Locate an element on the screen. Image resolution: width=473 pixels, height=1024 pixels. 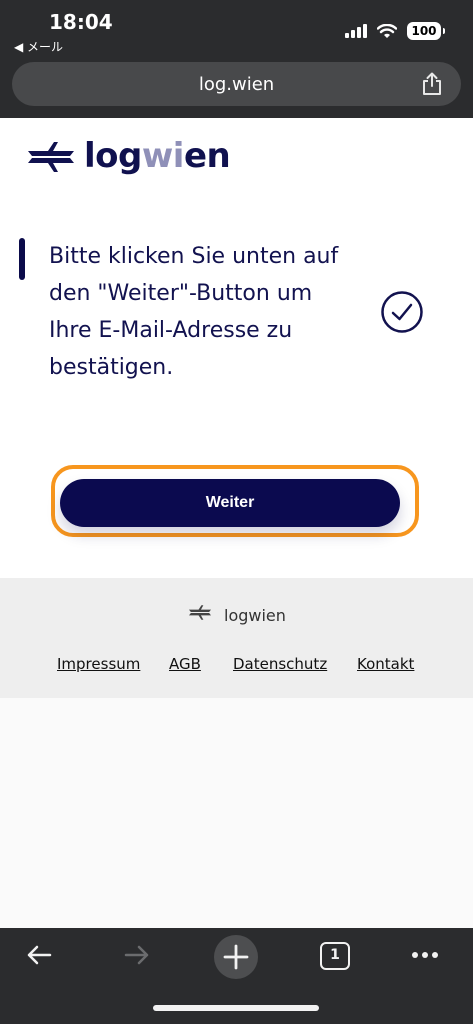
url-text: log.wien is located at coordinates (236, 84).